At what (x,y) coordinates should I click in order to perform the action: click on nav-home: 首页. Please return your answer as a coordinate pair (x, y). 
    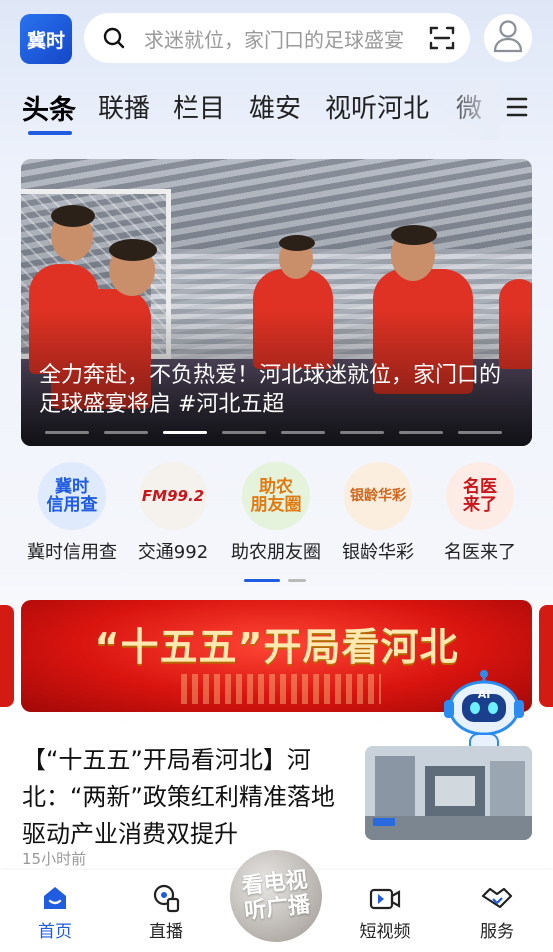
    Looking at the image, I should click on (55, 912).